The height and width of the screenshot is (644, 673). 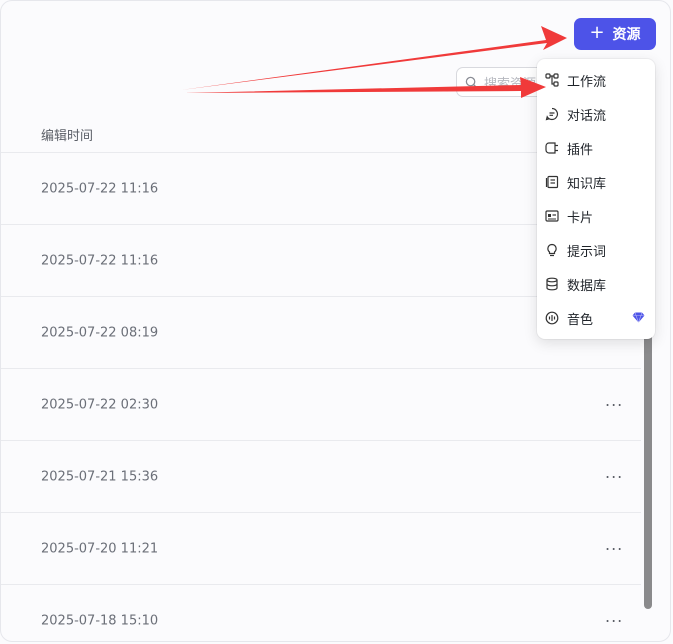 I want to click on menu-item-label: 知识库, so click(x=587, y=184).